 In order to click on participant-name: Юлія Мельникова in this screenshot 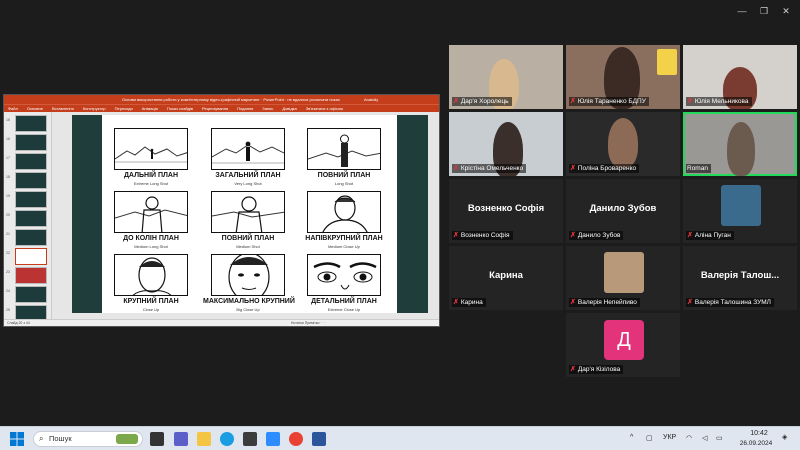, I will do `click(721, 101)`.